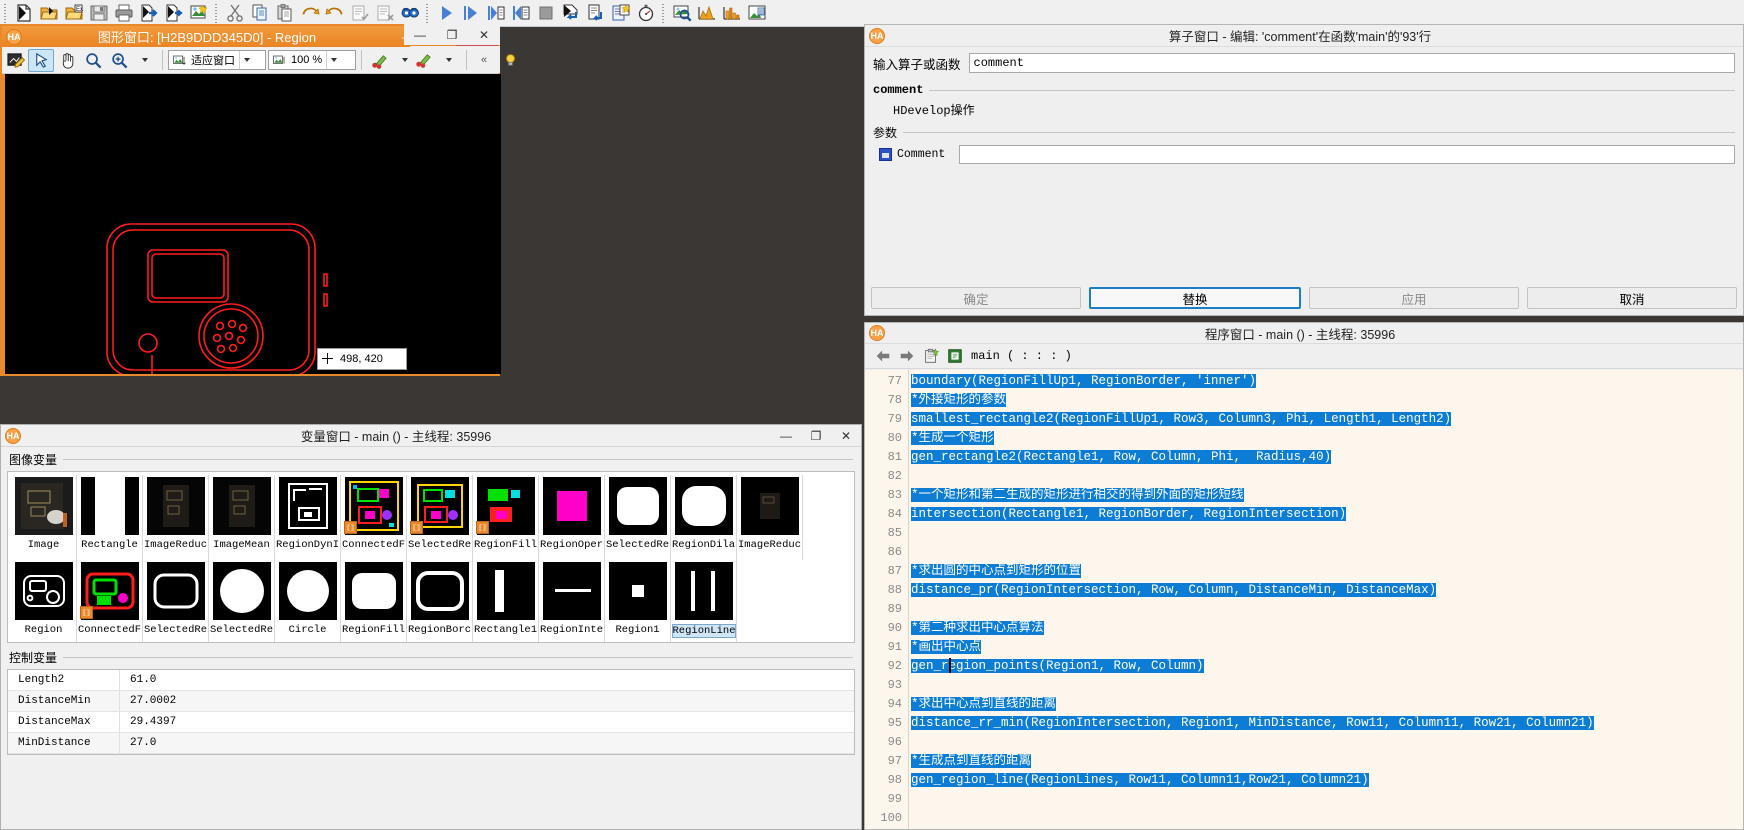  Describe the element at coordinates (931, 356) in the screenshot. I see `new-procedure-icon` at that location.